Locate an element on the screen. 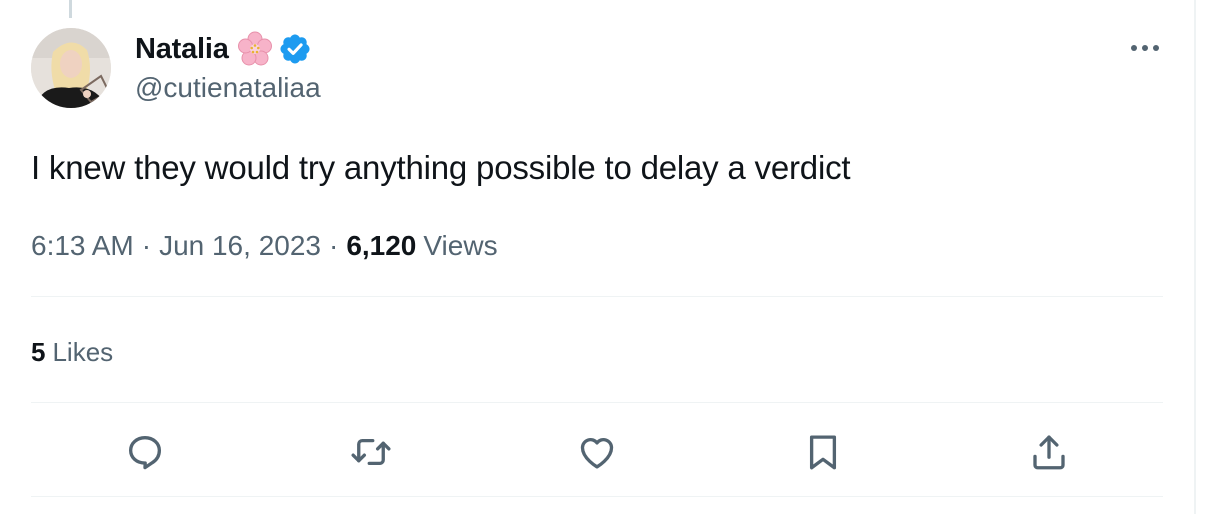 This screenshot has width=1210, height=514. author-display-name: Natalia is located at coordinates (182, 49).